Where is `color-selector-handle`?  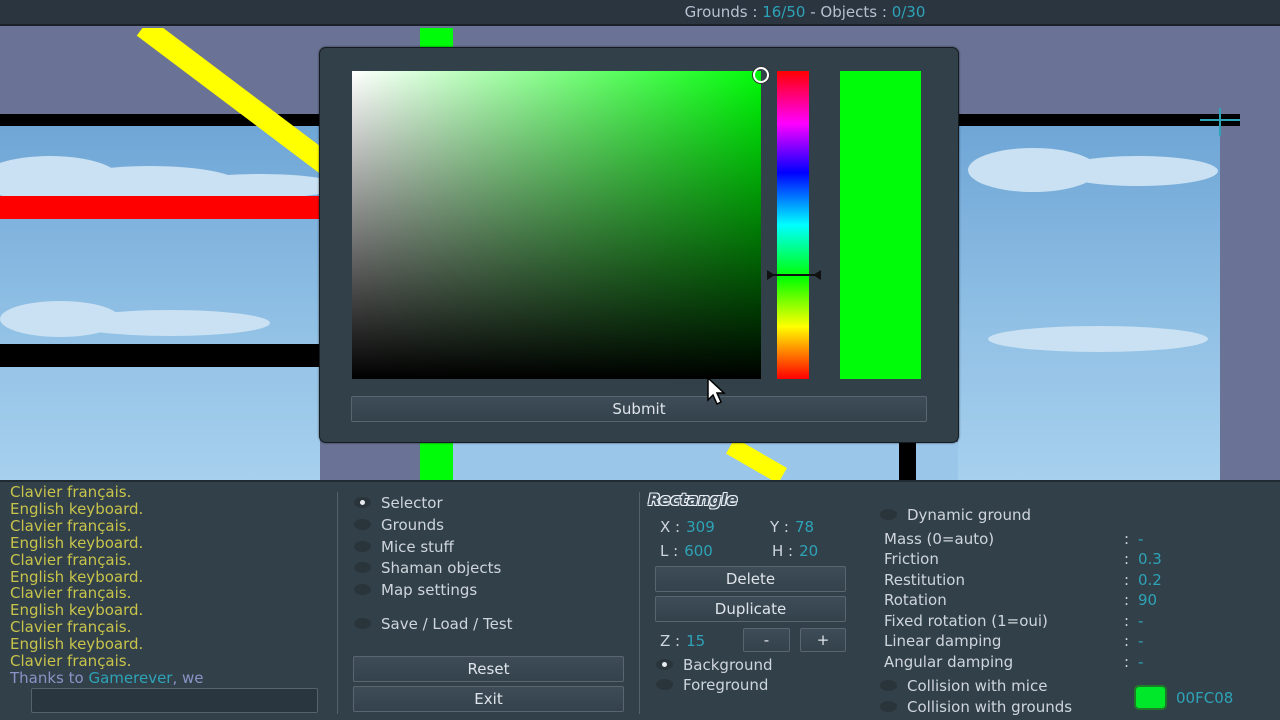 color-selector-handle is located at coordinates (761, 75).